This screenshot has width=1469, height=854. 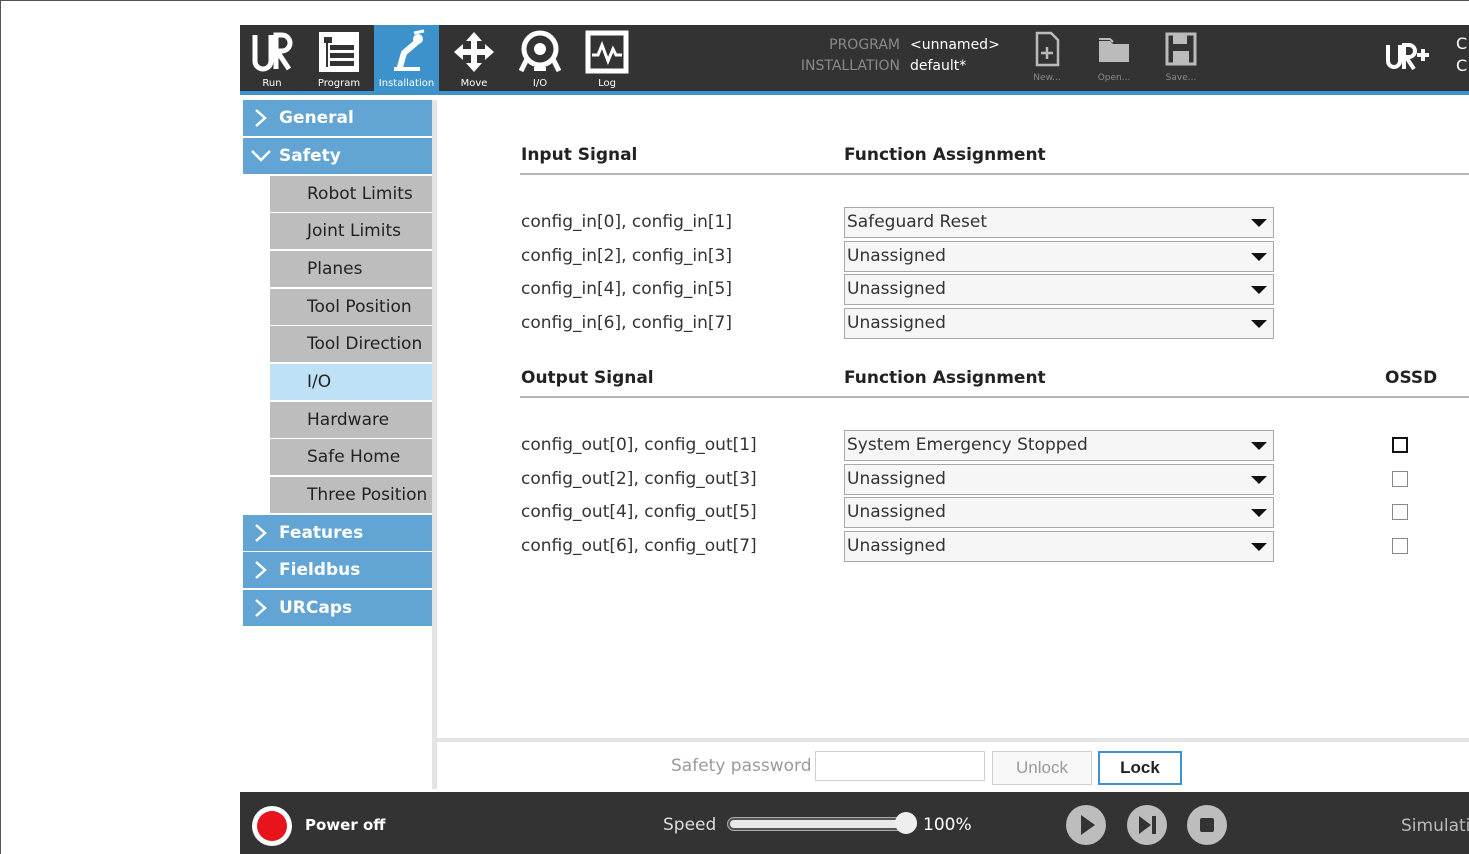 What do you see at coordinates (367, 495) in the screenshot?
I see `sidebar-item-label: Three Position` at bounding box center [367, 495].